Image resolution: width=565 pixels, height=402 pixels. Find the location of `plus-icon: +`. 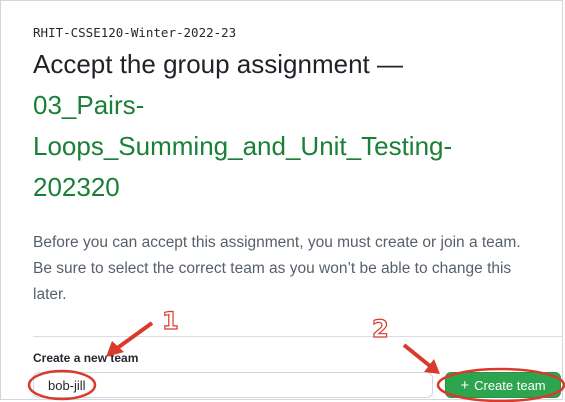

plus-icon: + is located at coordinates (465, 385).